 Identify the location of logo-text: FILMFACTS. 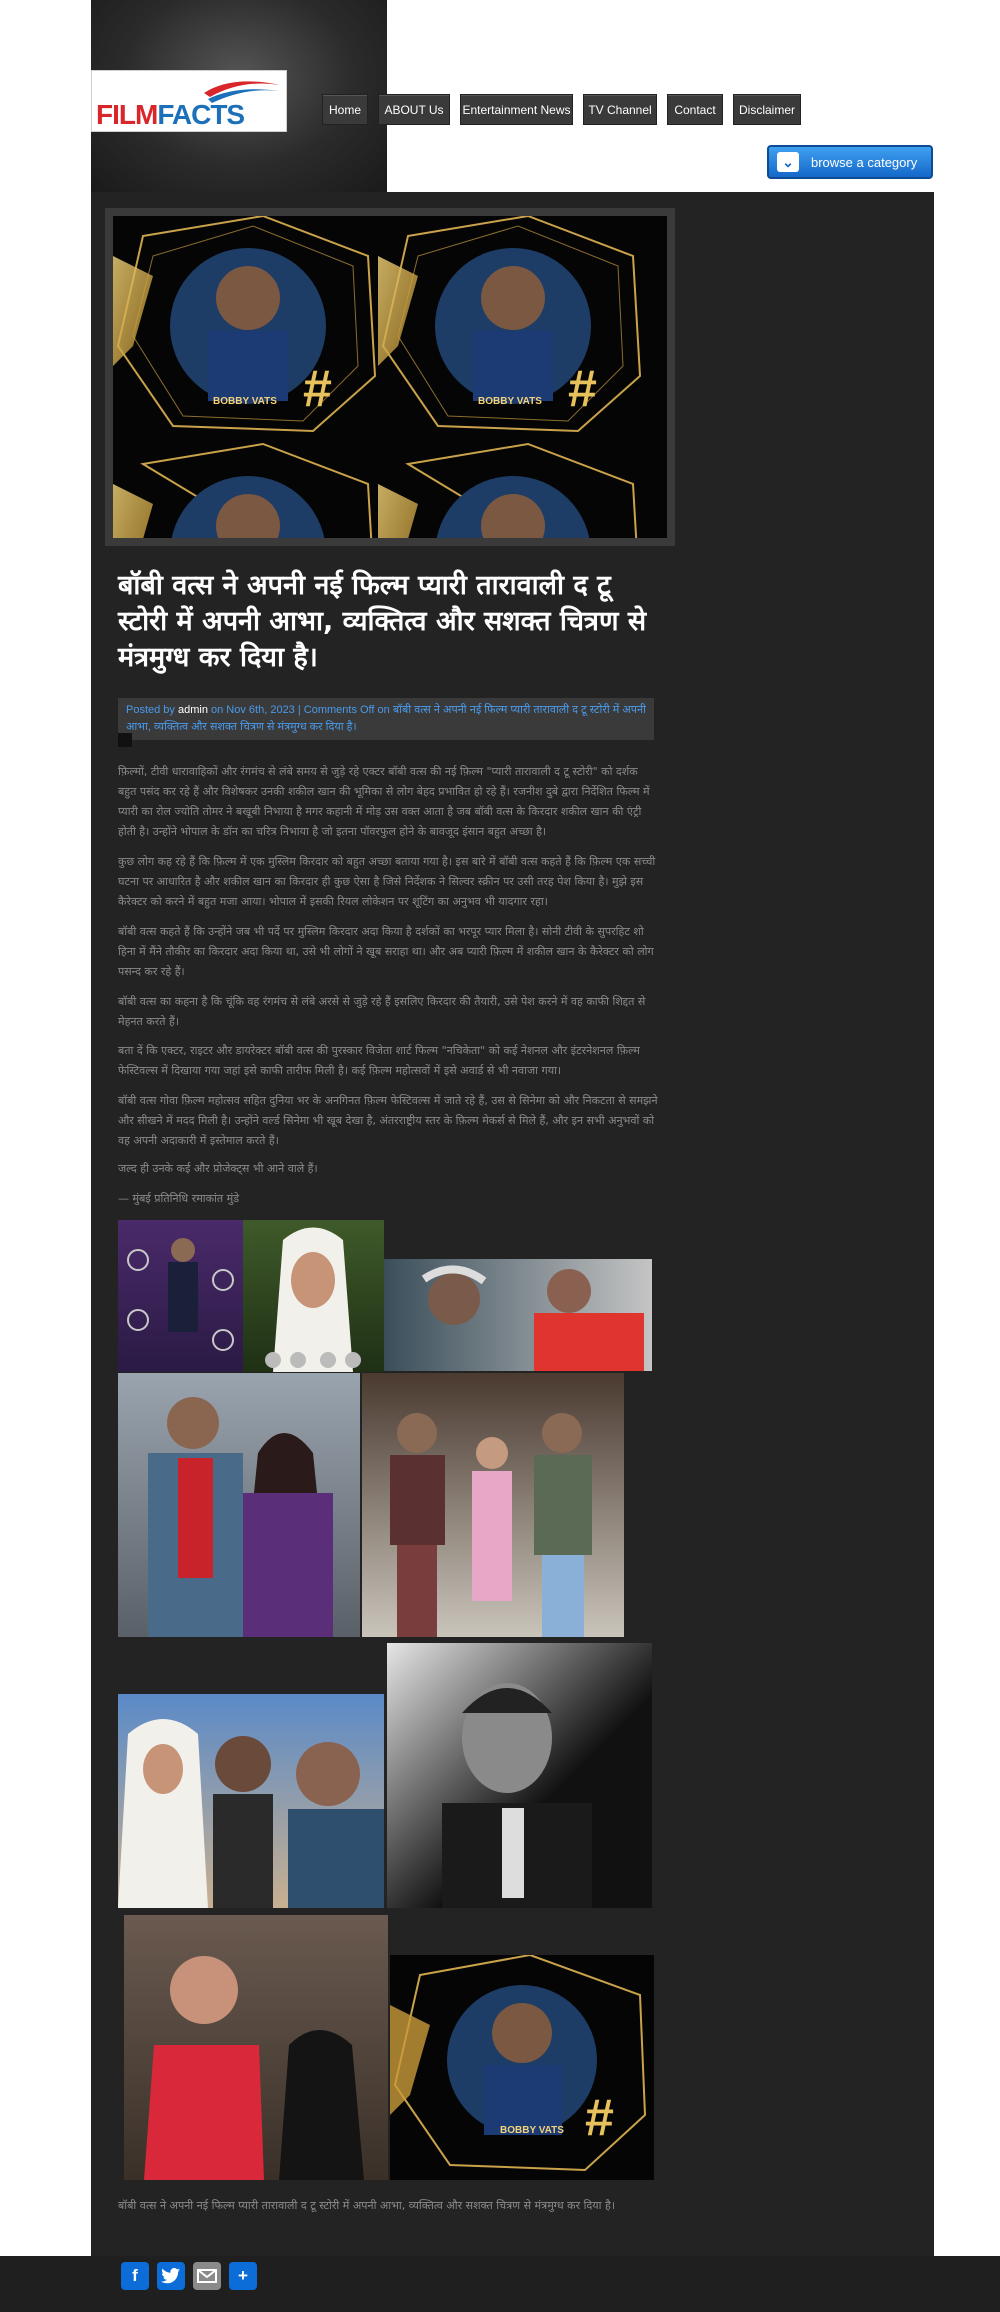
(170, 114).